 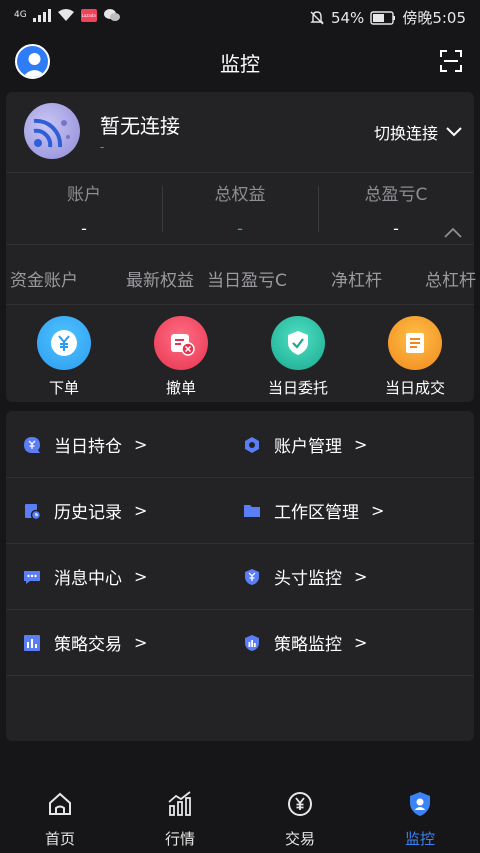 I want to click on document-list-icon, so click(x=415, y=343).